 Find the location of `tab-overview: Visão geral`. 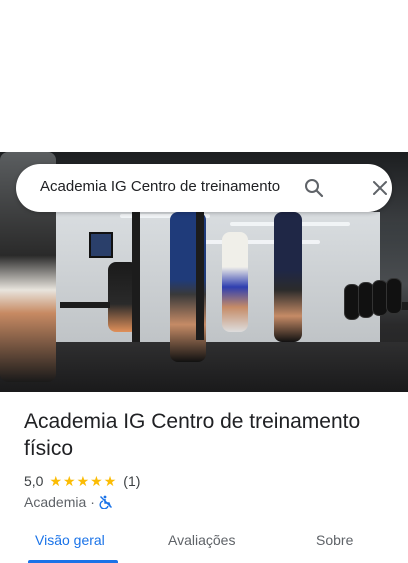

tab-overview: Visão geral is located at coordinates (70, 540).